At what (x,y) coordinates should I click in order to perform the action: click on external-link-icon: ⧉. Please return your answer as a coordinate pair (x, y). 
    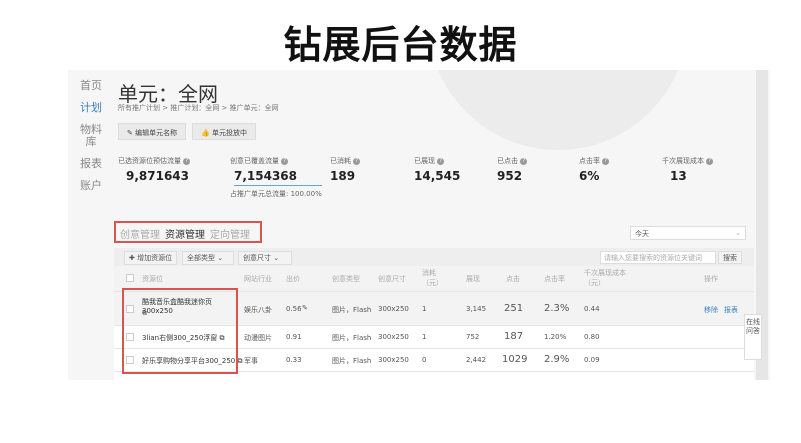
    Looking at the image, I should click on (239, 361).